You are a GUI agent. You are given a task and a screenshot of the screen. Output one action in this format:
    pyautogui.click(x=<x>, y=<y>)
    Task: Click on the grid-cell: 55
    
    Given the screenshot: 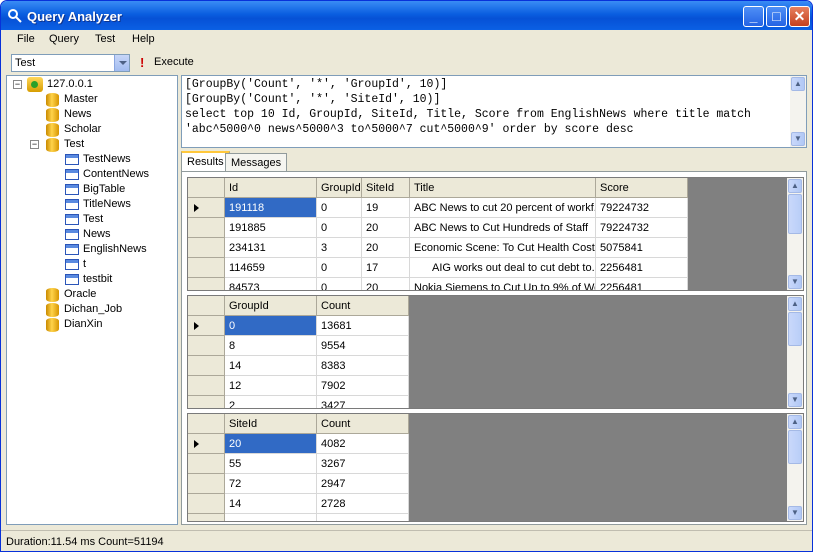 What is the action you would take?
    pyautogui.click(x=271, y=464)
    